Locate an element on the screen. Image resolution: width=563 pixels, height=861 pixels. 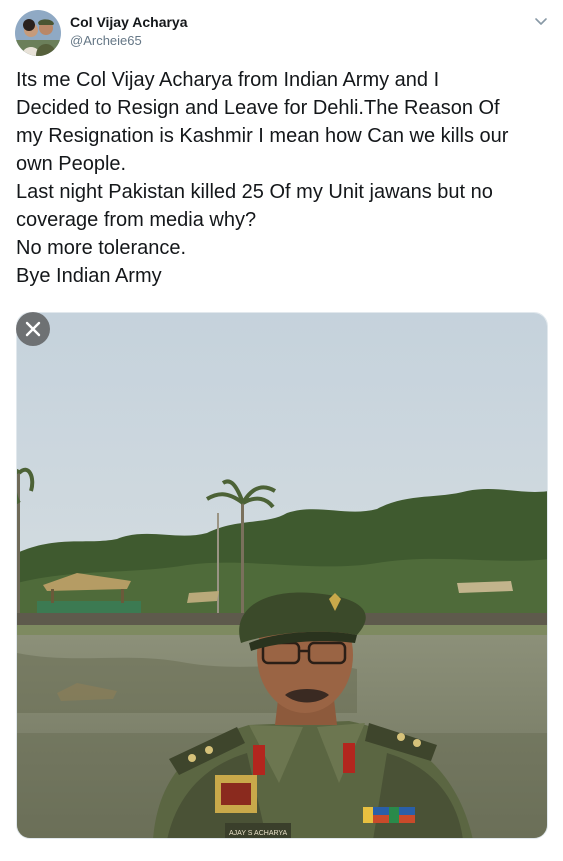
tweet-text-line: own People. is located at coordinates (71, 164).